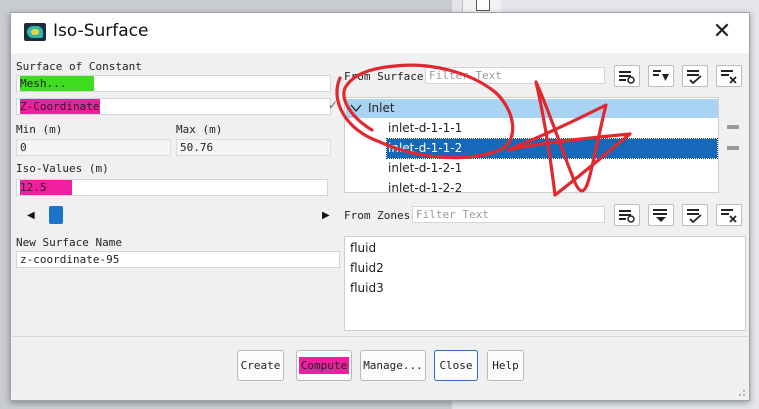 Image resolution: width=759 pixels, height=409 pixels. I want to click on compute-button: Compute, so click(324, 365).